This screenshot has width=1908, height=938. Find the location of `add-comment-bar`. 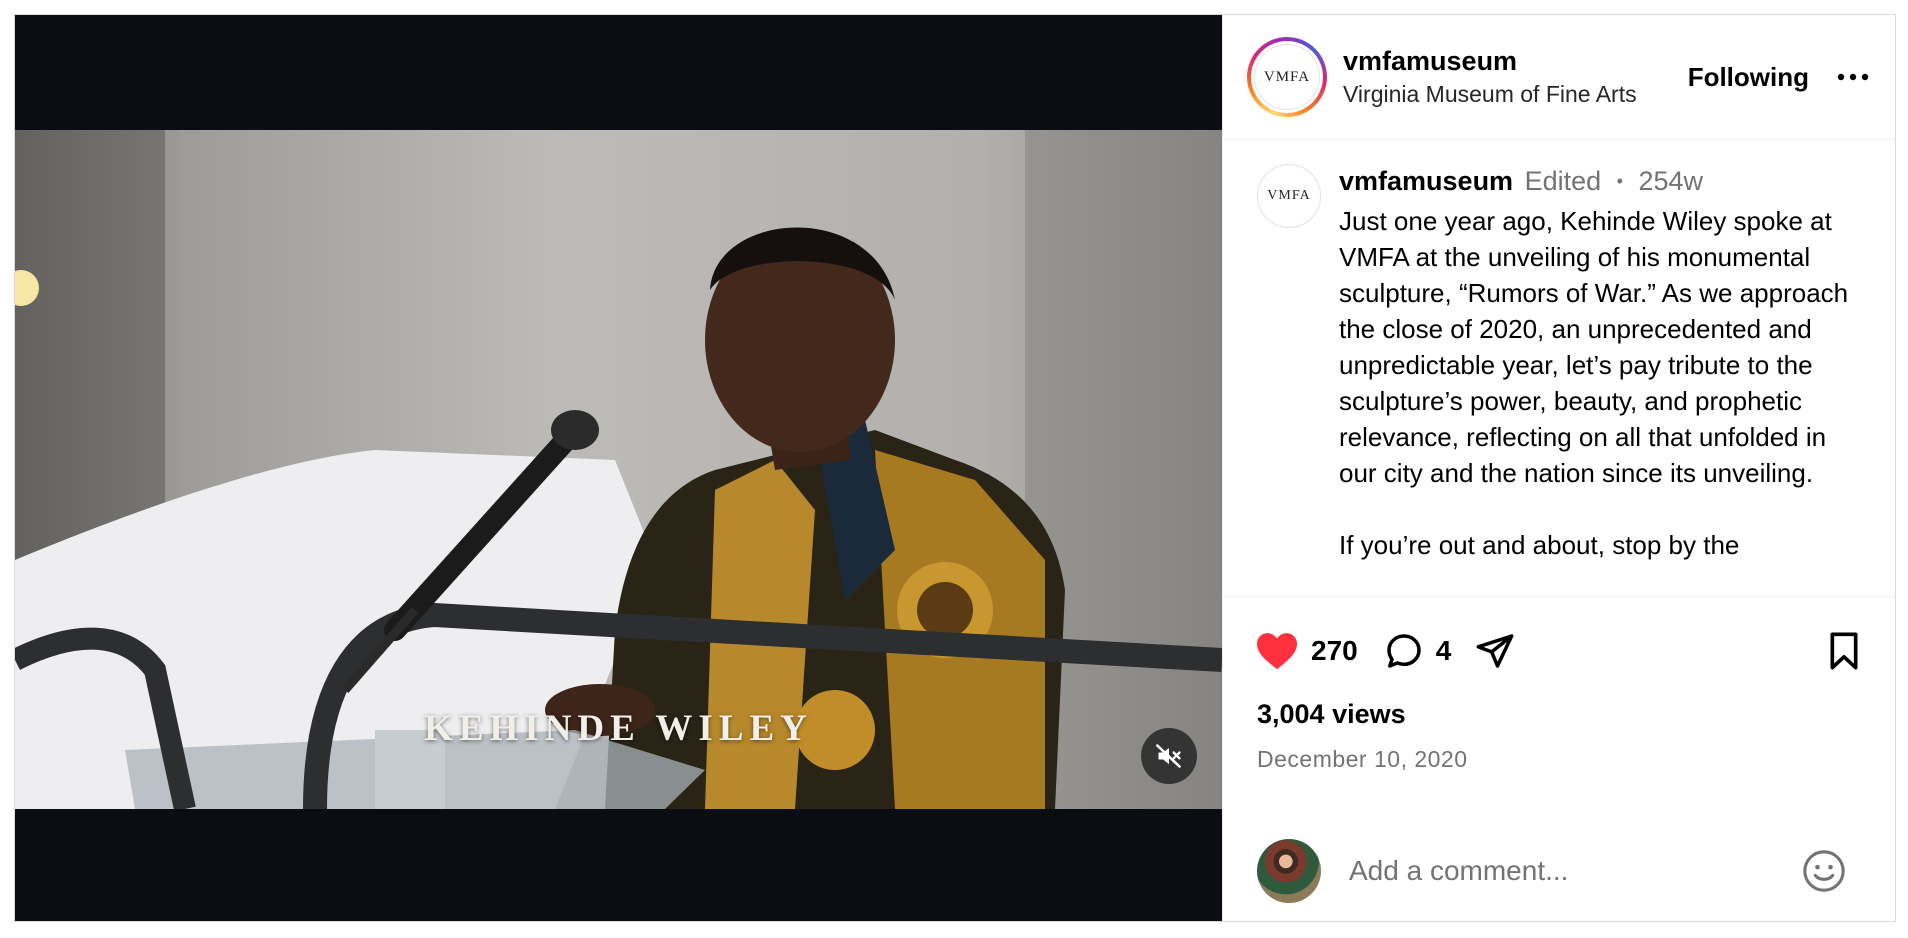

add-comment-bar is located at coordinates (1559, 871).